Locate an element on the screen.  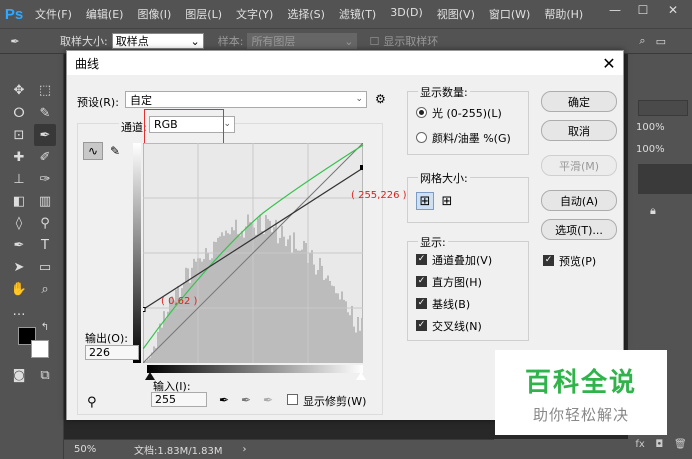
brush-tool-icon: ✐ is located at coordinates (45, 157).